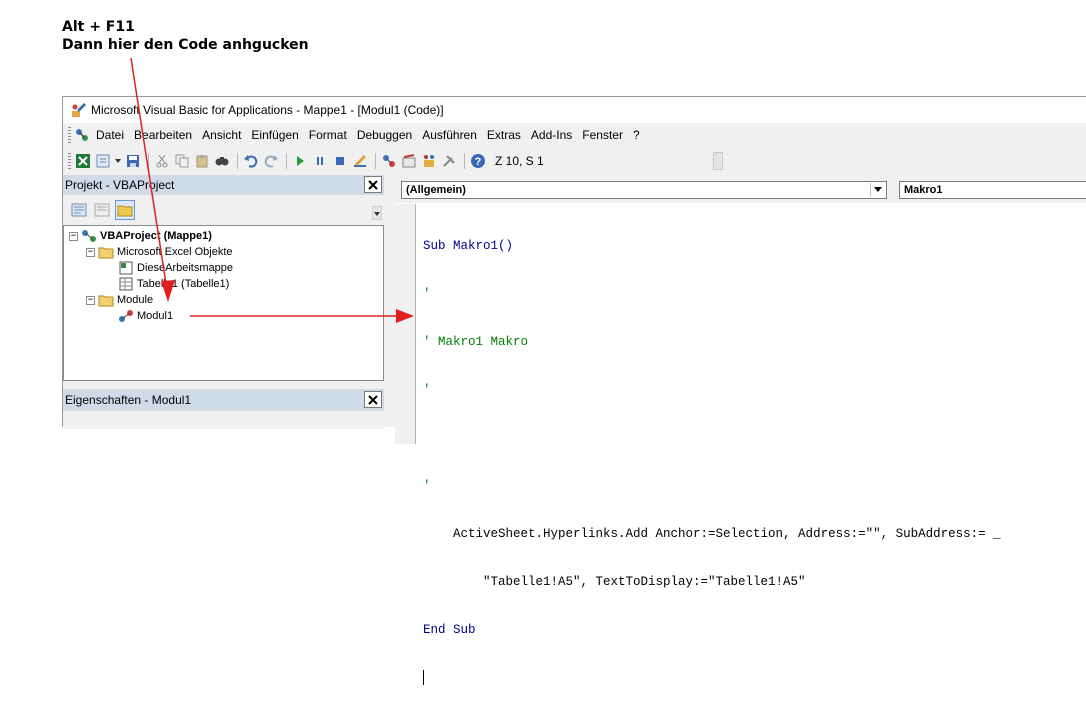 The width and height of the screenshot is (1086, 718). Describe the element at coordinates (718, 161) in the screenshot. I see `toolbar-overflow-icon` at that location.